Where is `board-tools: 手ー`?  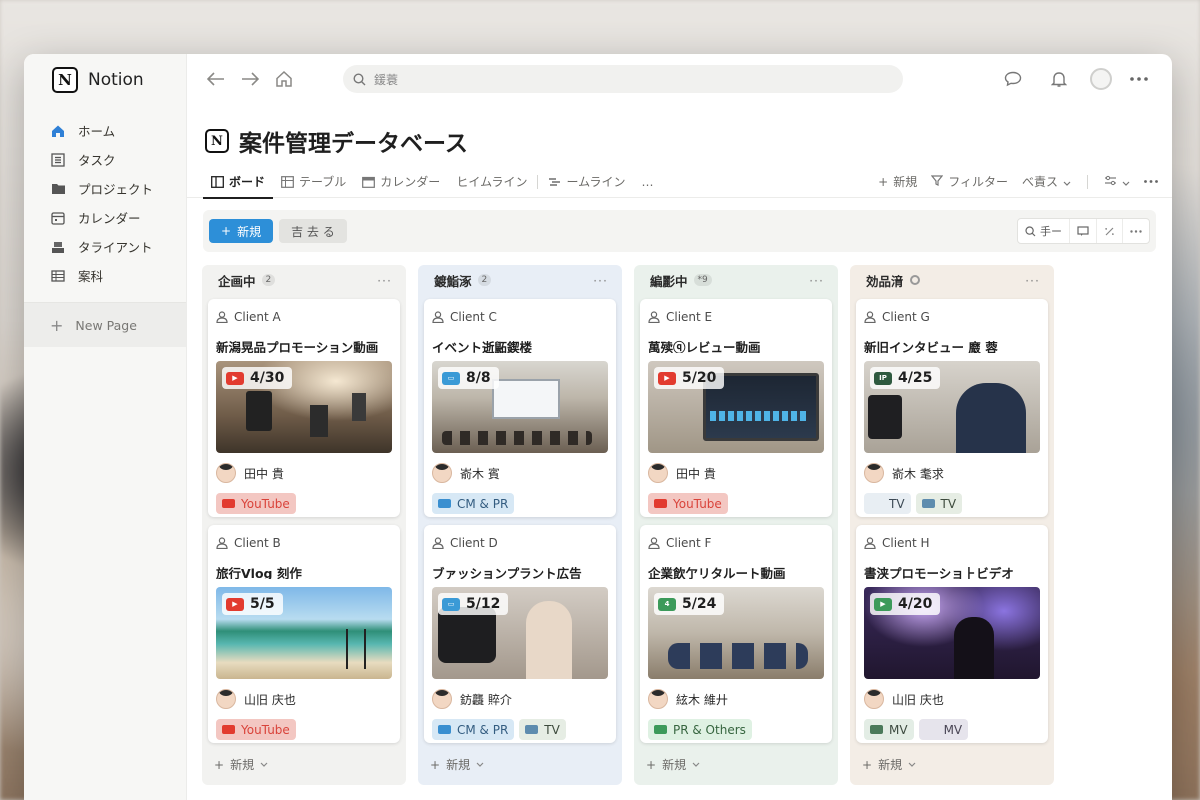 board-tools: 手ー is located at coordinates (1083, 231).